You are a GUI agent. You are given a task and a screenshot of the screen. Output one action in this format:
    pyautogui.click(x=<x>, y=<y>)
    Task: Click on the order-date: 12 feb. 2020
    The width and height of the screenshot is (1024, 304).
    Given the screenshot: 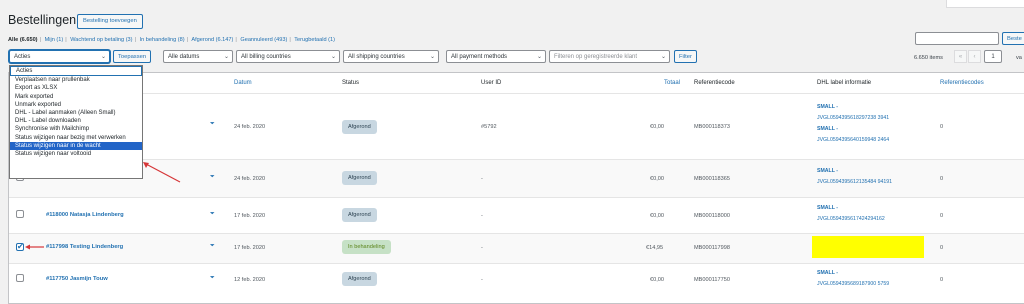 What is the action you would take?
    pyautogui.click(x=250, y=280)
    